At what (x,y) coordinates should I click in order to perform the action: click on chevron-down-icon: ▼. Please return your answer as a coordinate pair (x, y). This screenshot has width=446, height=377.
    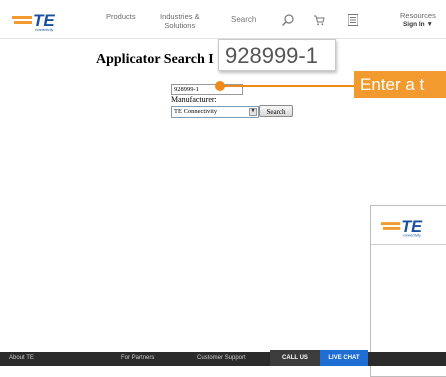
    Looking at the image, I should click on (253, 112).